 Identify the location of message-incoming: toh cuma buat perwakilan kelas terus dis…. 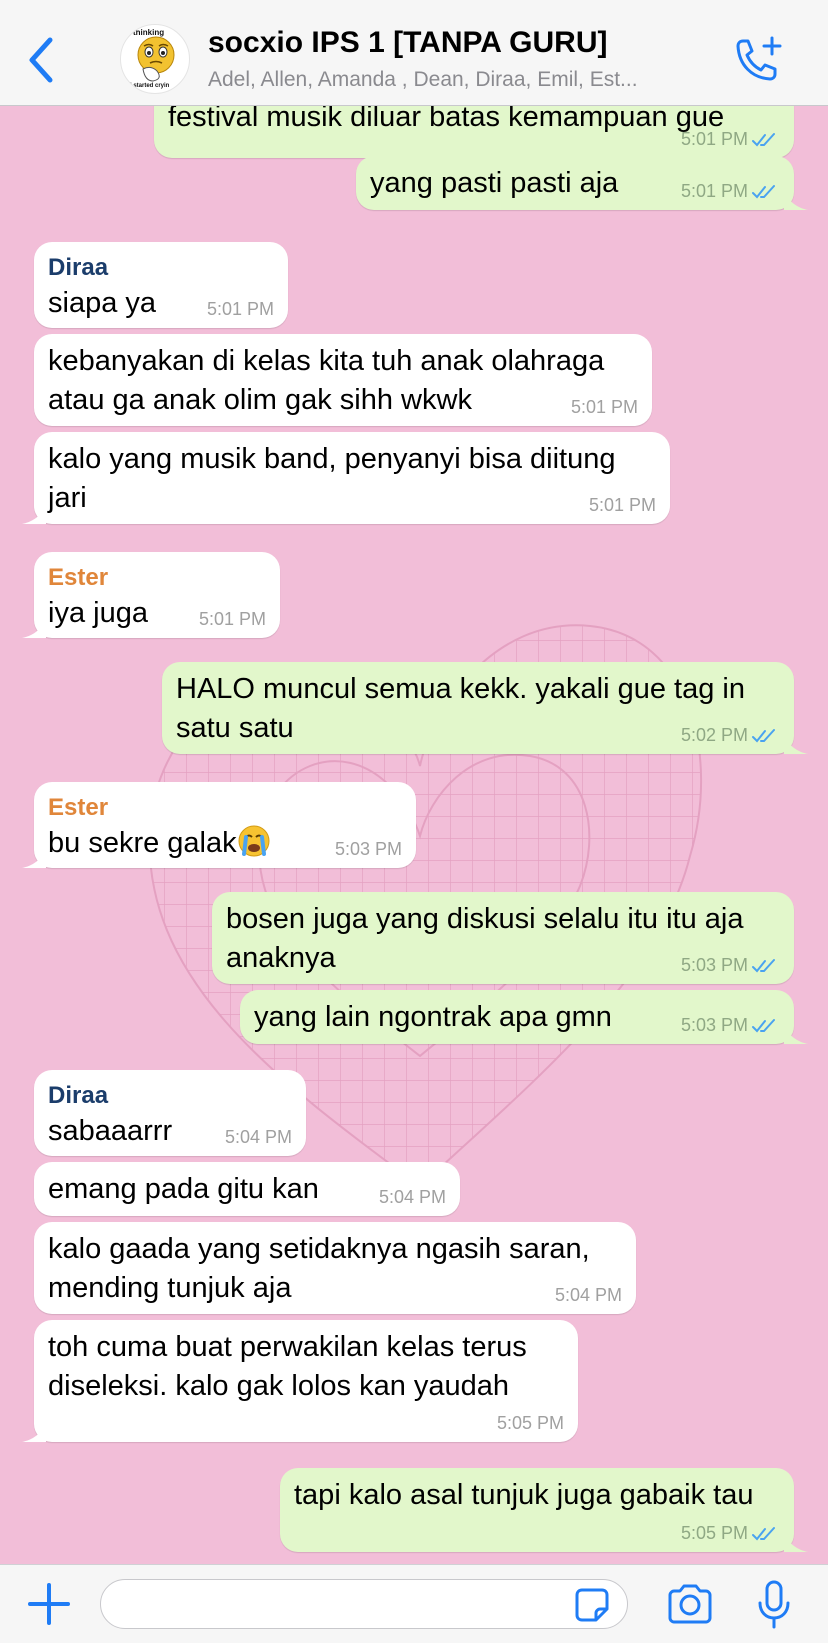
(300, 1381).